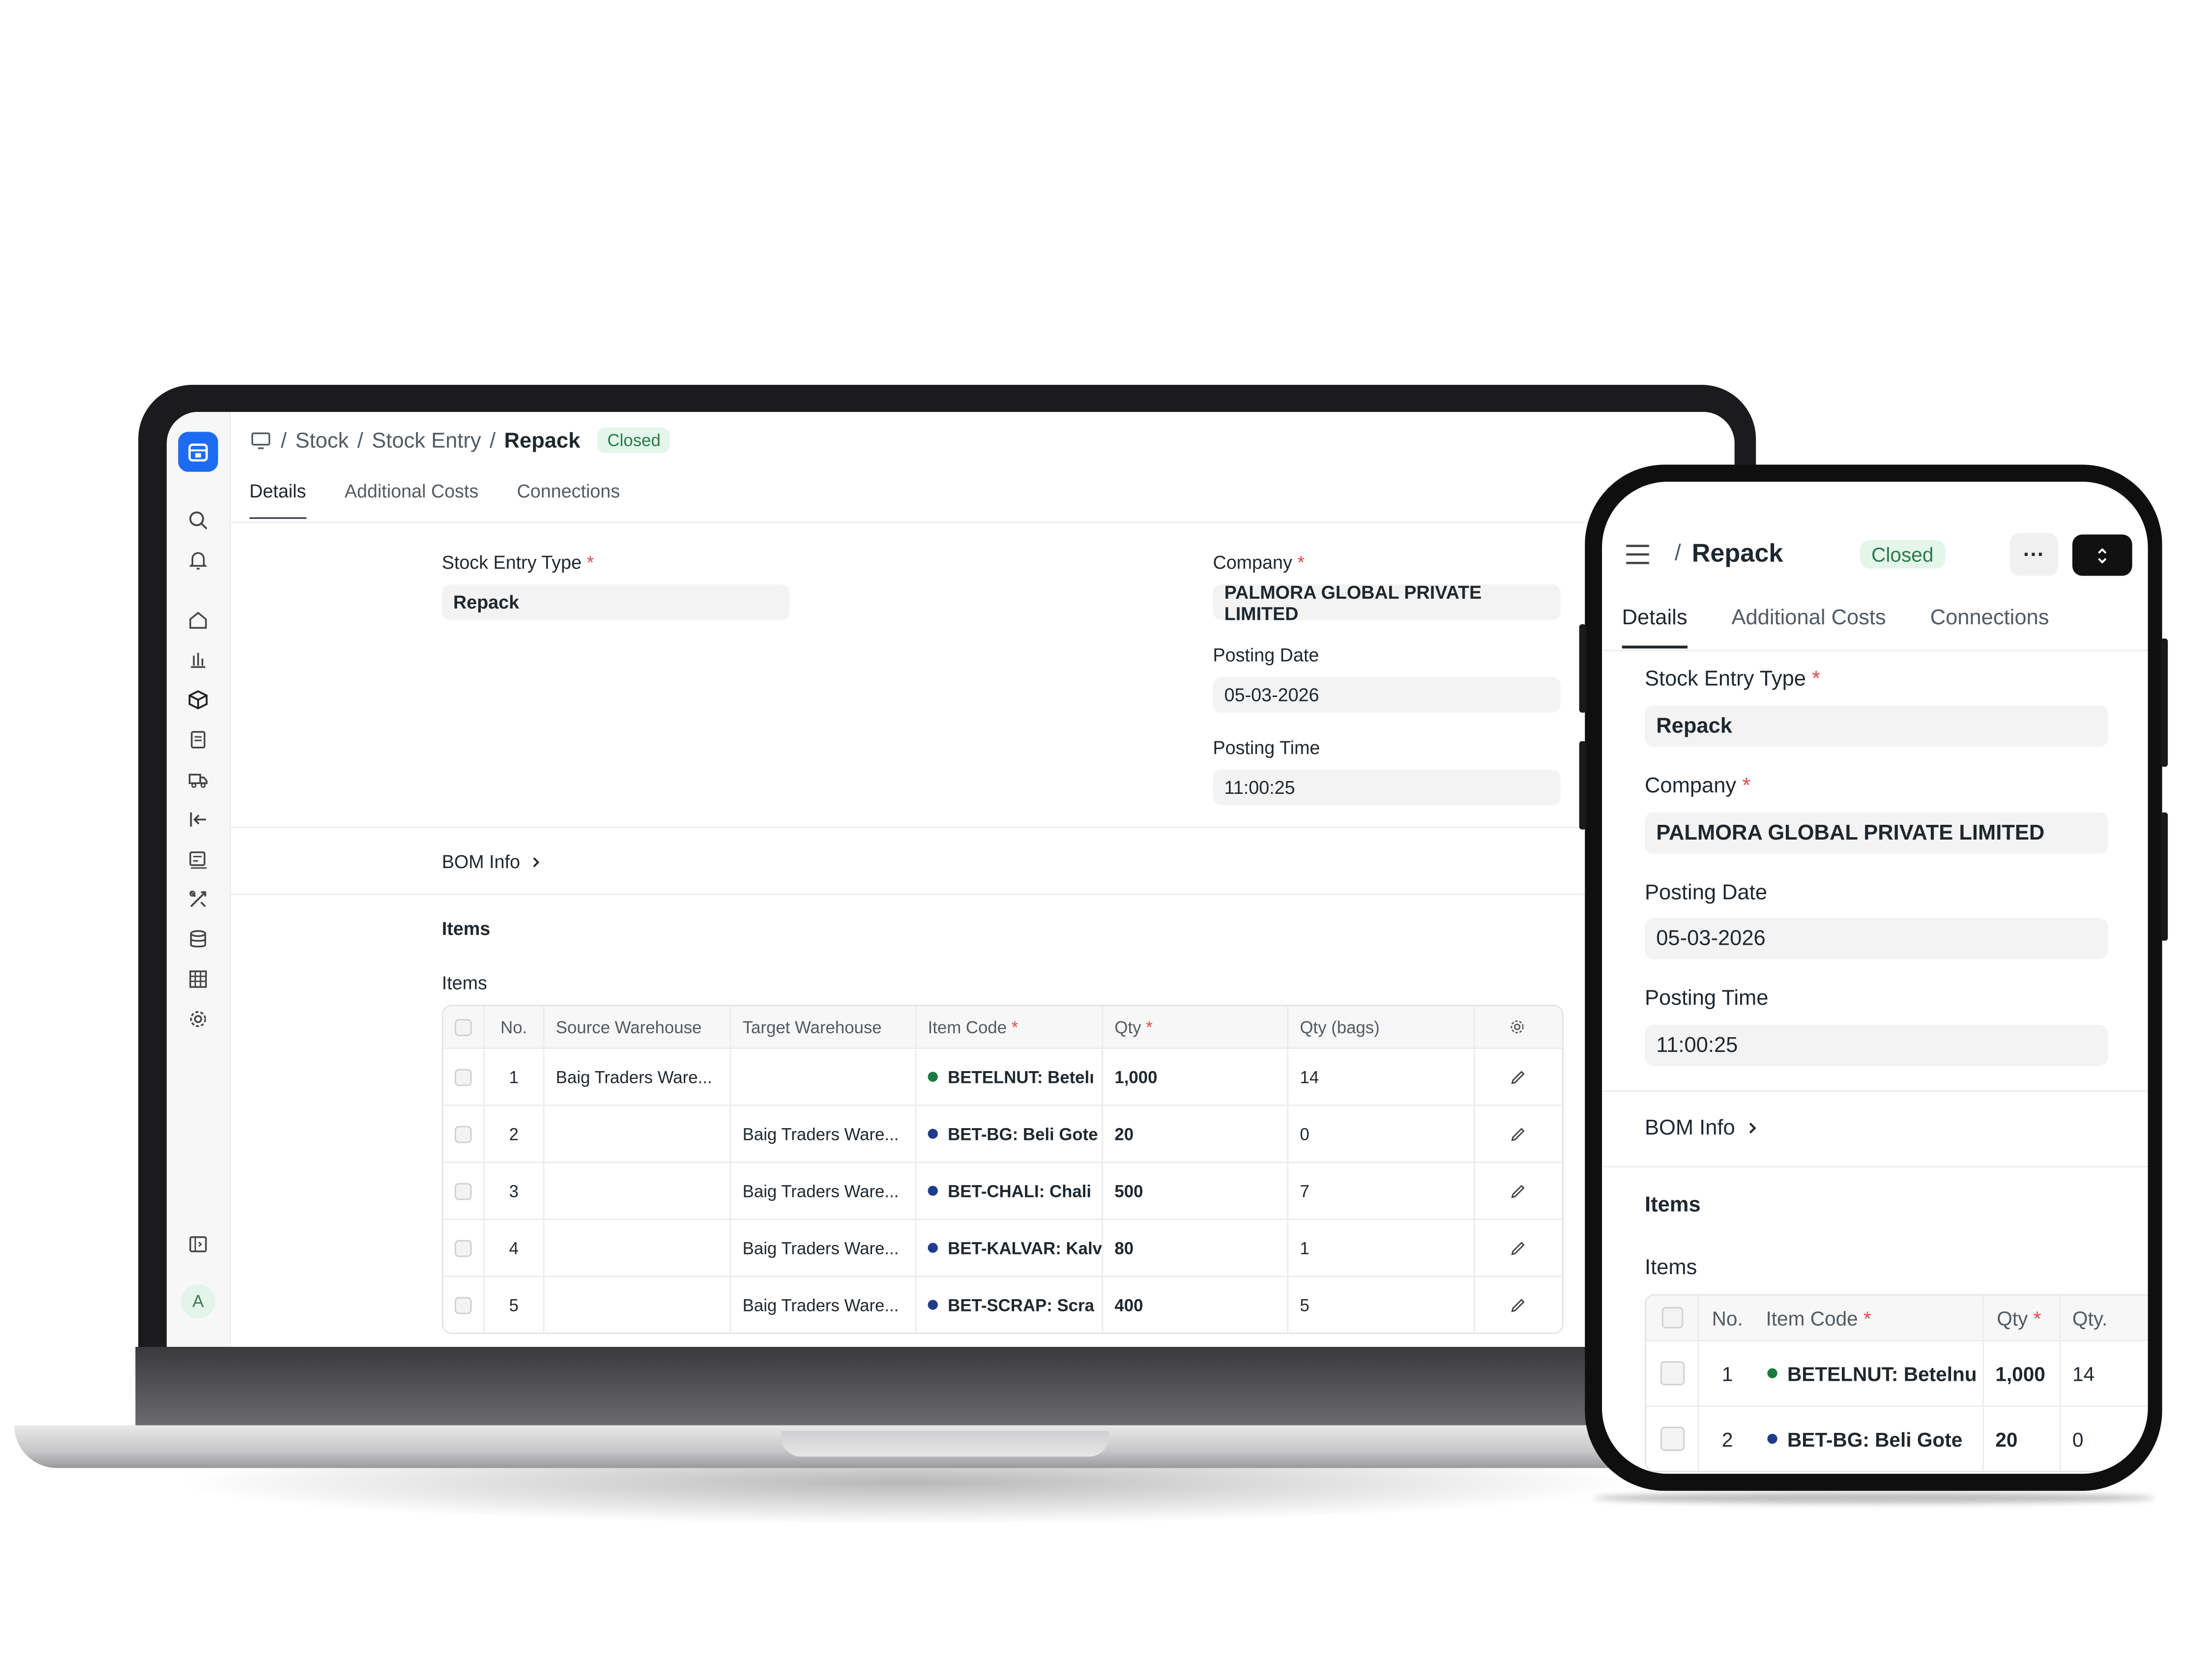 The image size is (2212, 1659). Describe the element at coordinates (198, 940) in the screenshot. I see `database-icon` at that location.